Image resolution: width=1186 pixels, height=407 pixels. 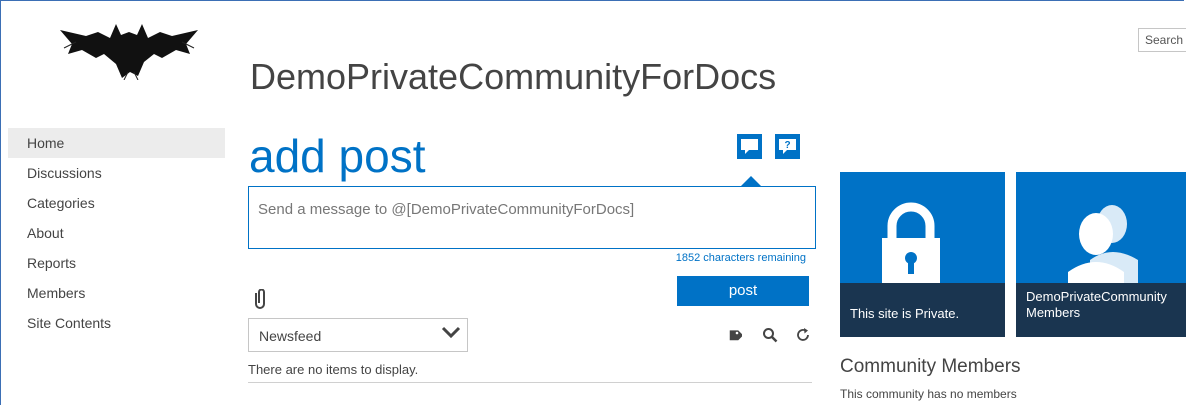 What do you see at coordinates (129, 51) in the screenshot?
I see `site-logo` at bounding box center [129, 51].